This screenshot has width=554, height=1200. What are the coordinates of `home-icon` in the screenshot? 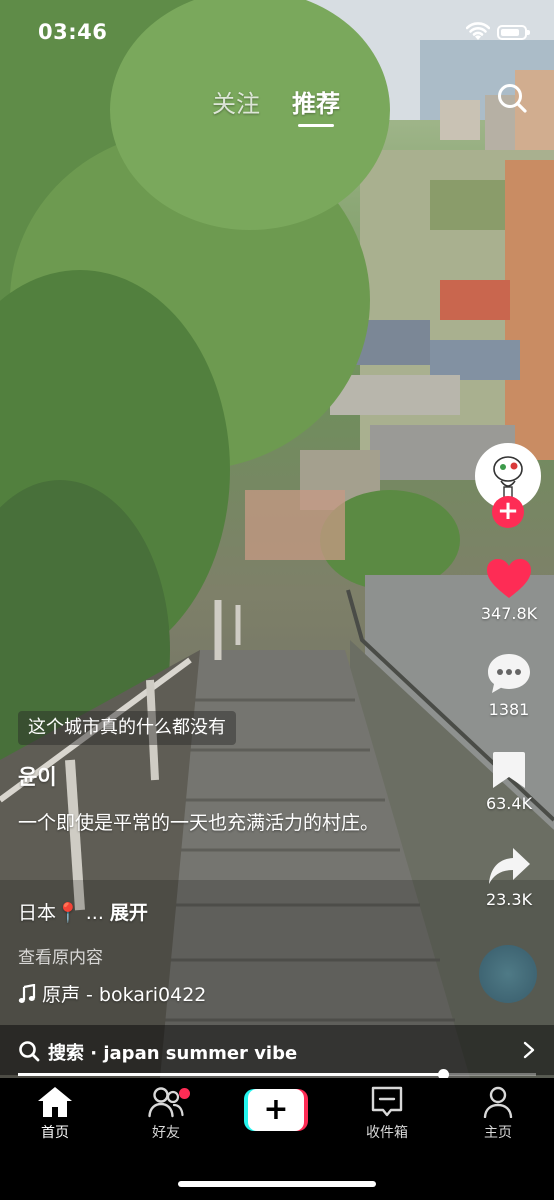 It's located at (55, 1102).